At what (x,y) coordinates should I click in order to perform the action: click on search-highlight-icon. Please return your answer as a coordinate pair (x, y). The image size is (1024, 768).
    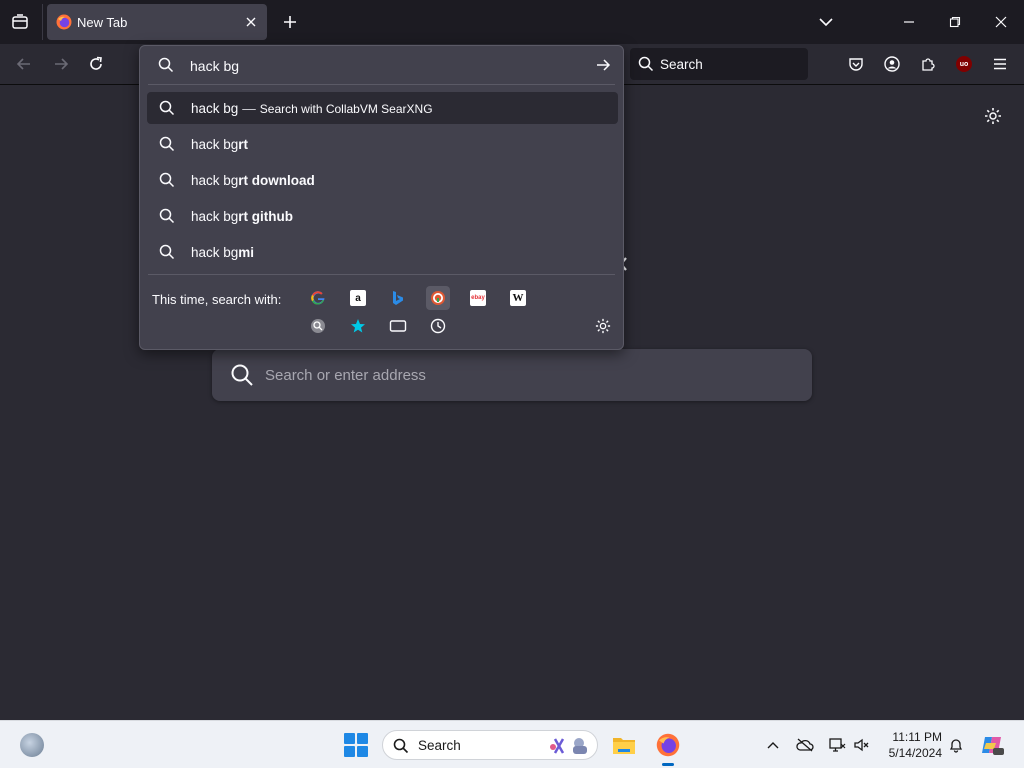
    Looking at the image, I should click on (568, 746).